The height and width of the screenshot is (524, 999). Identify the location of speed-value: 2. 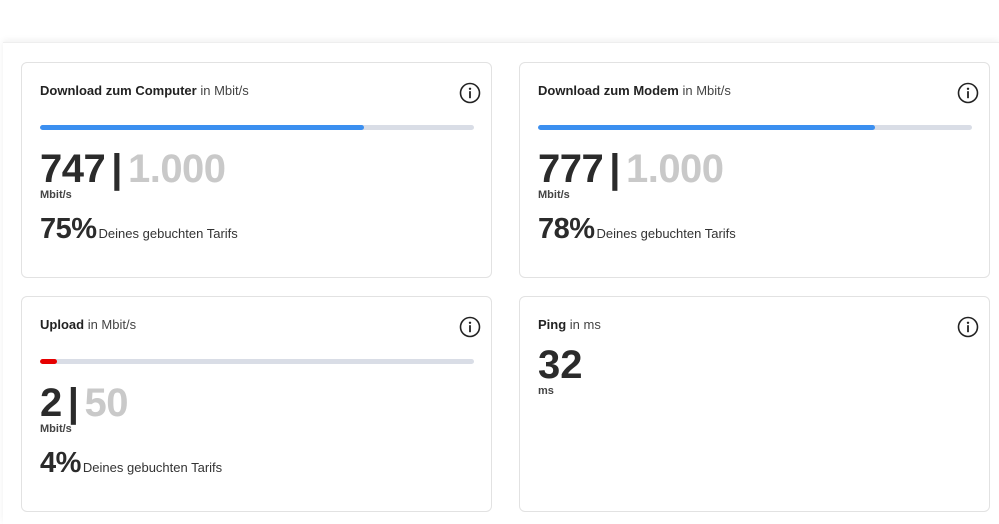
(51, 403).